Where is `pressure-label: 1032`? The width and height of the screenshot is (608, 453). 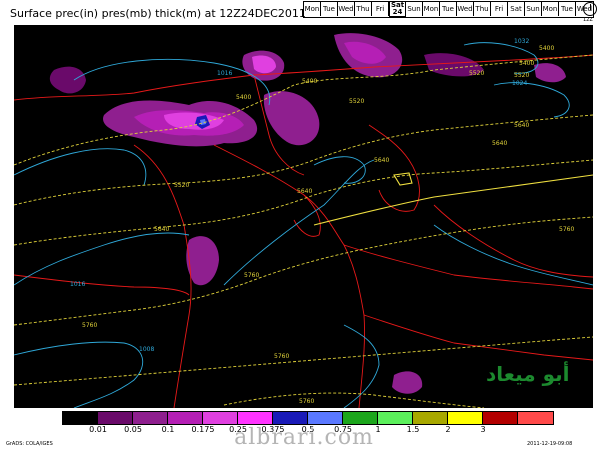
pressure-label: 1032 is located at coordinates (521, 41).